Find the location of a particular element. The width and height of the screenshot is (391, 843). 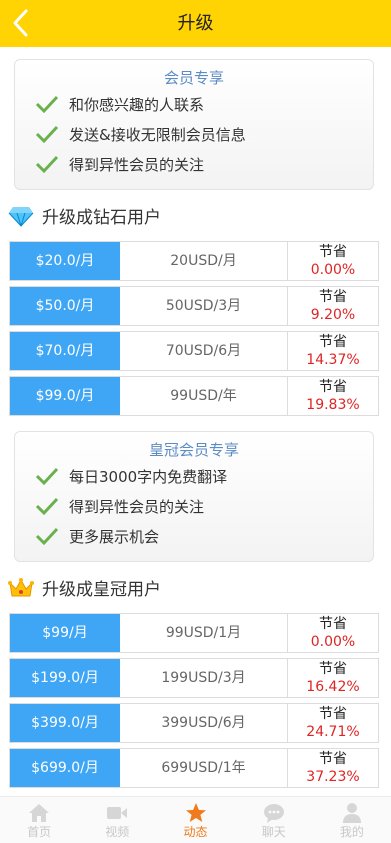

tab-label: 聊天 is located at coordinates (273, 832).